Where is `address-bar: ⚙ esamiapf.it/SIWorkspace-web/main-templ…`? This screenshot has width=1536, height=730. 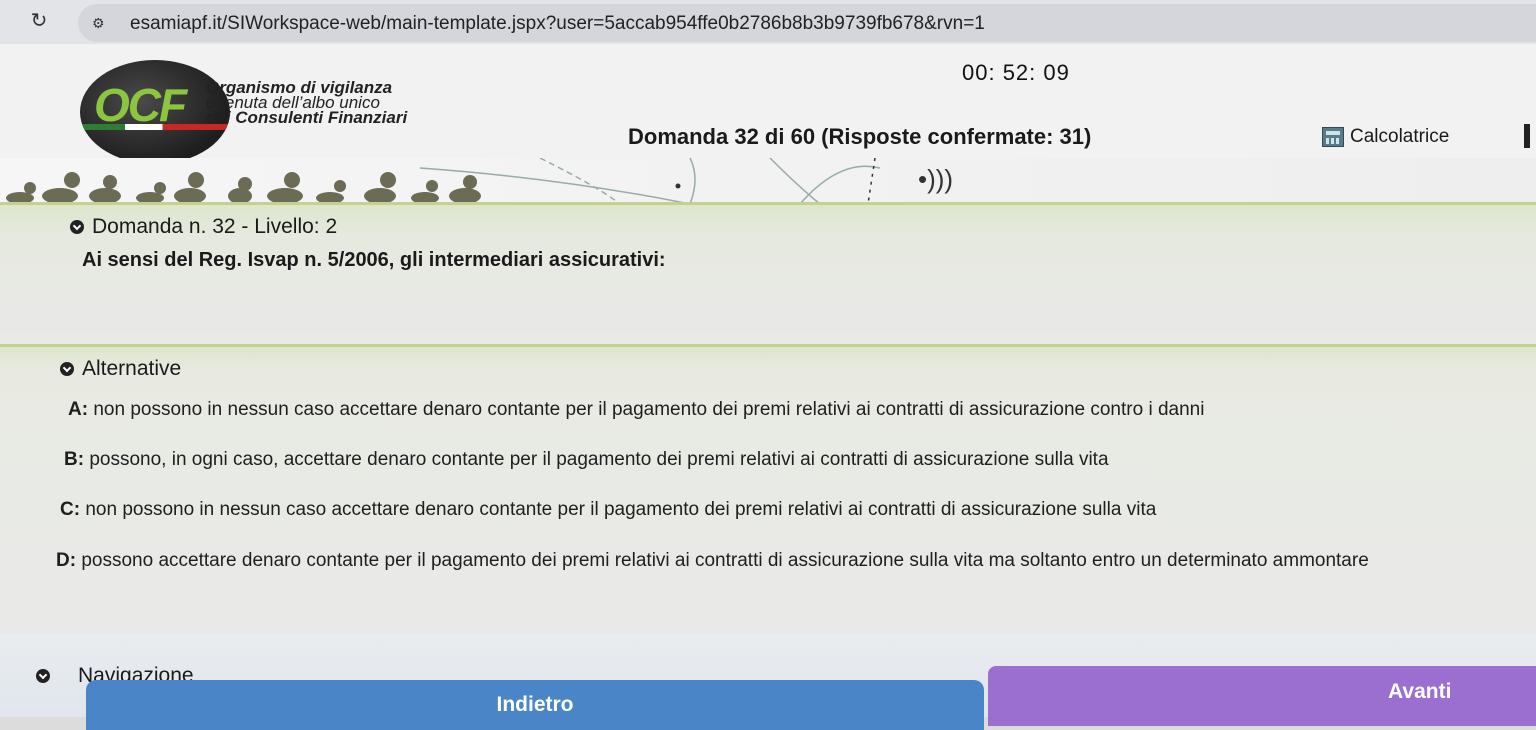 address-bar: ⚙ esamiapf.it/SIWorkspace-web/main-templ… is located at coordinates (807, 23).